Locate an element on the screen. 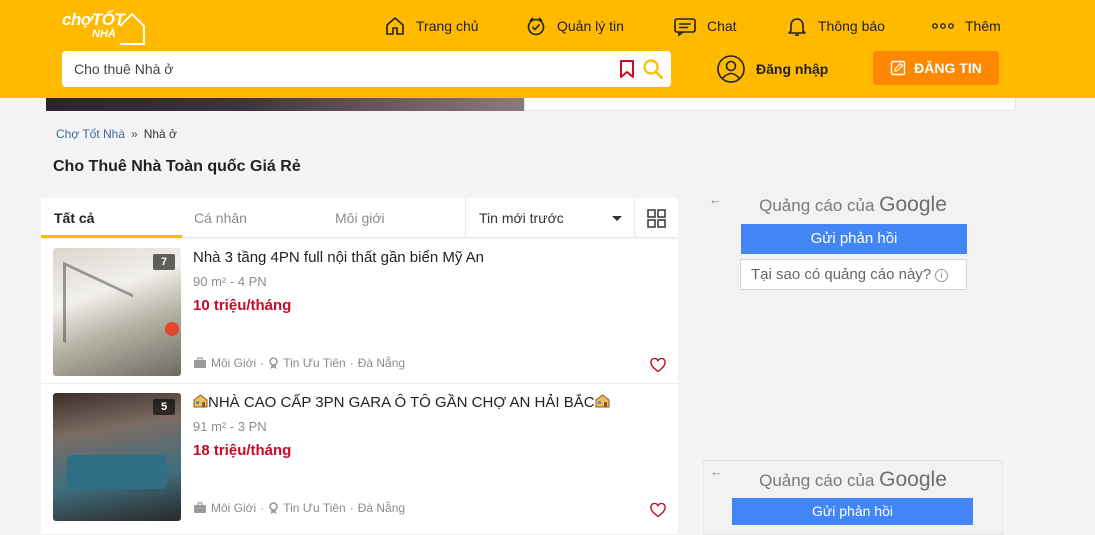  thumbnail-fan-shape is located at coordinates (172, 329).